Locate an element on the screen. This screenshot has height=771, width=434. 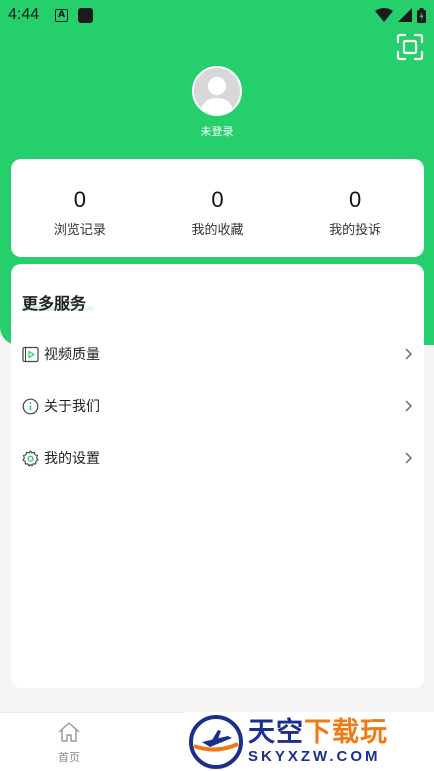
stats-card: 0 浏览记录 0 我的收藏 0 我的投诉 is located at coordinates (217, 208).